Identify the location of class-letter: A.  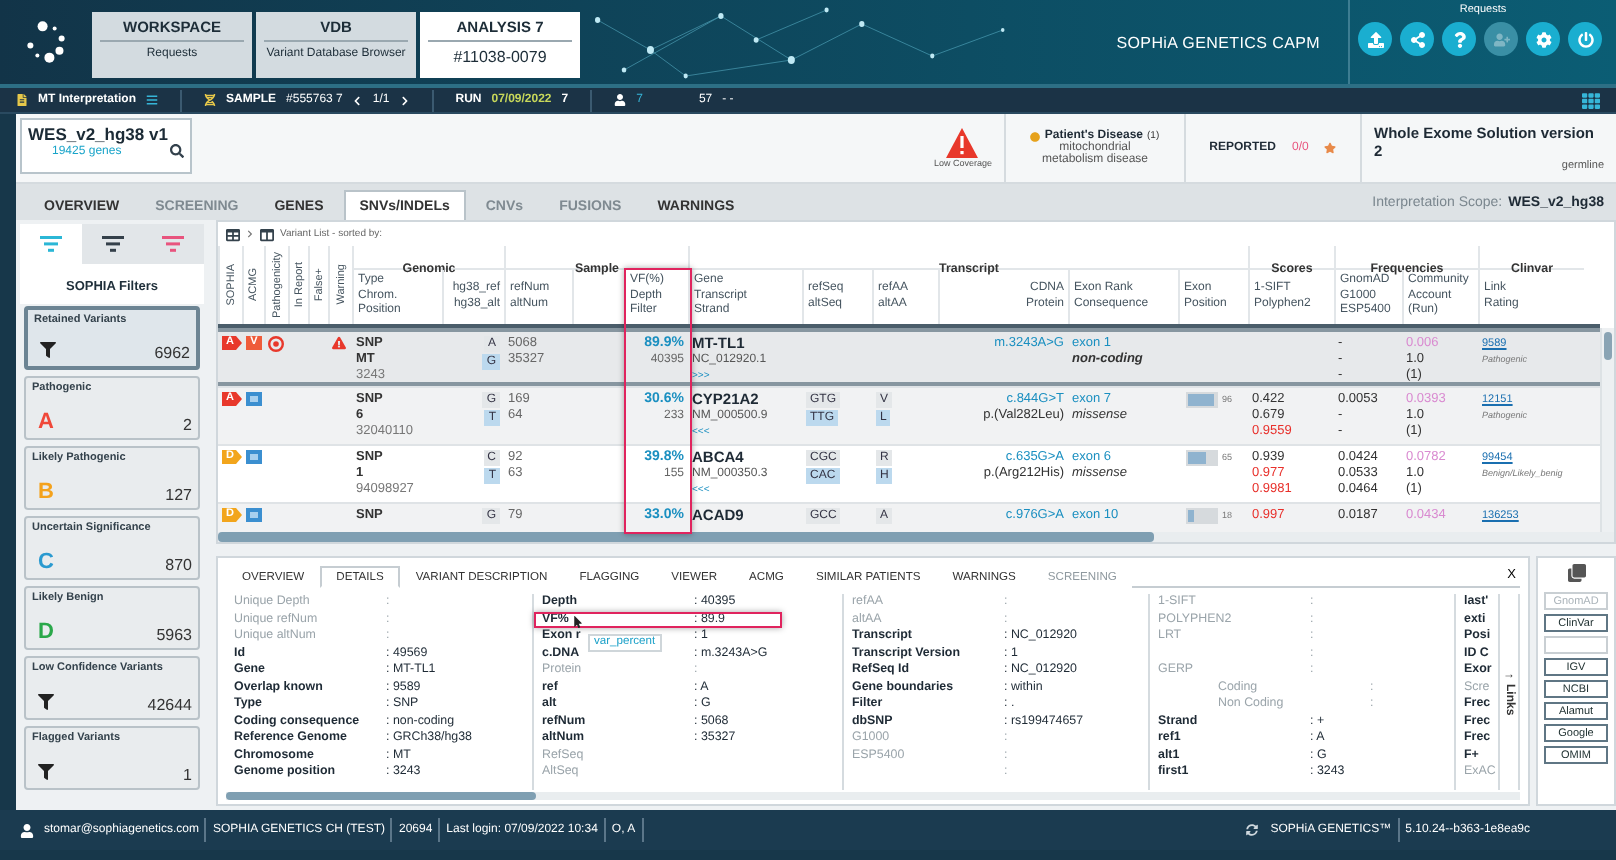
(46, 422).